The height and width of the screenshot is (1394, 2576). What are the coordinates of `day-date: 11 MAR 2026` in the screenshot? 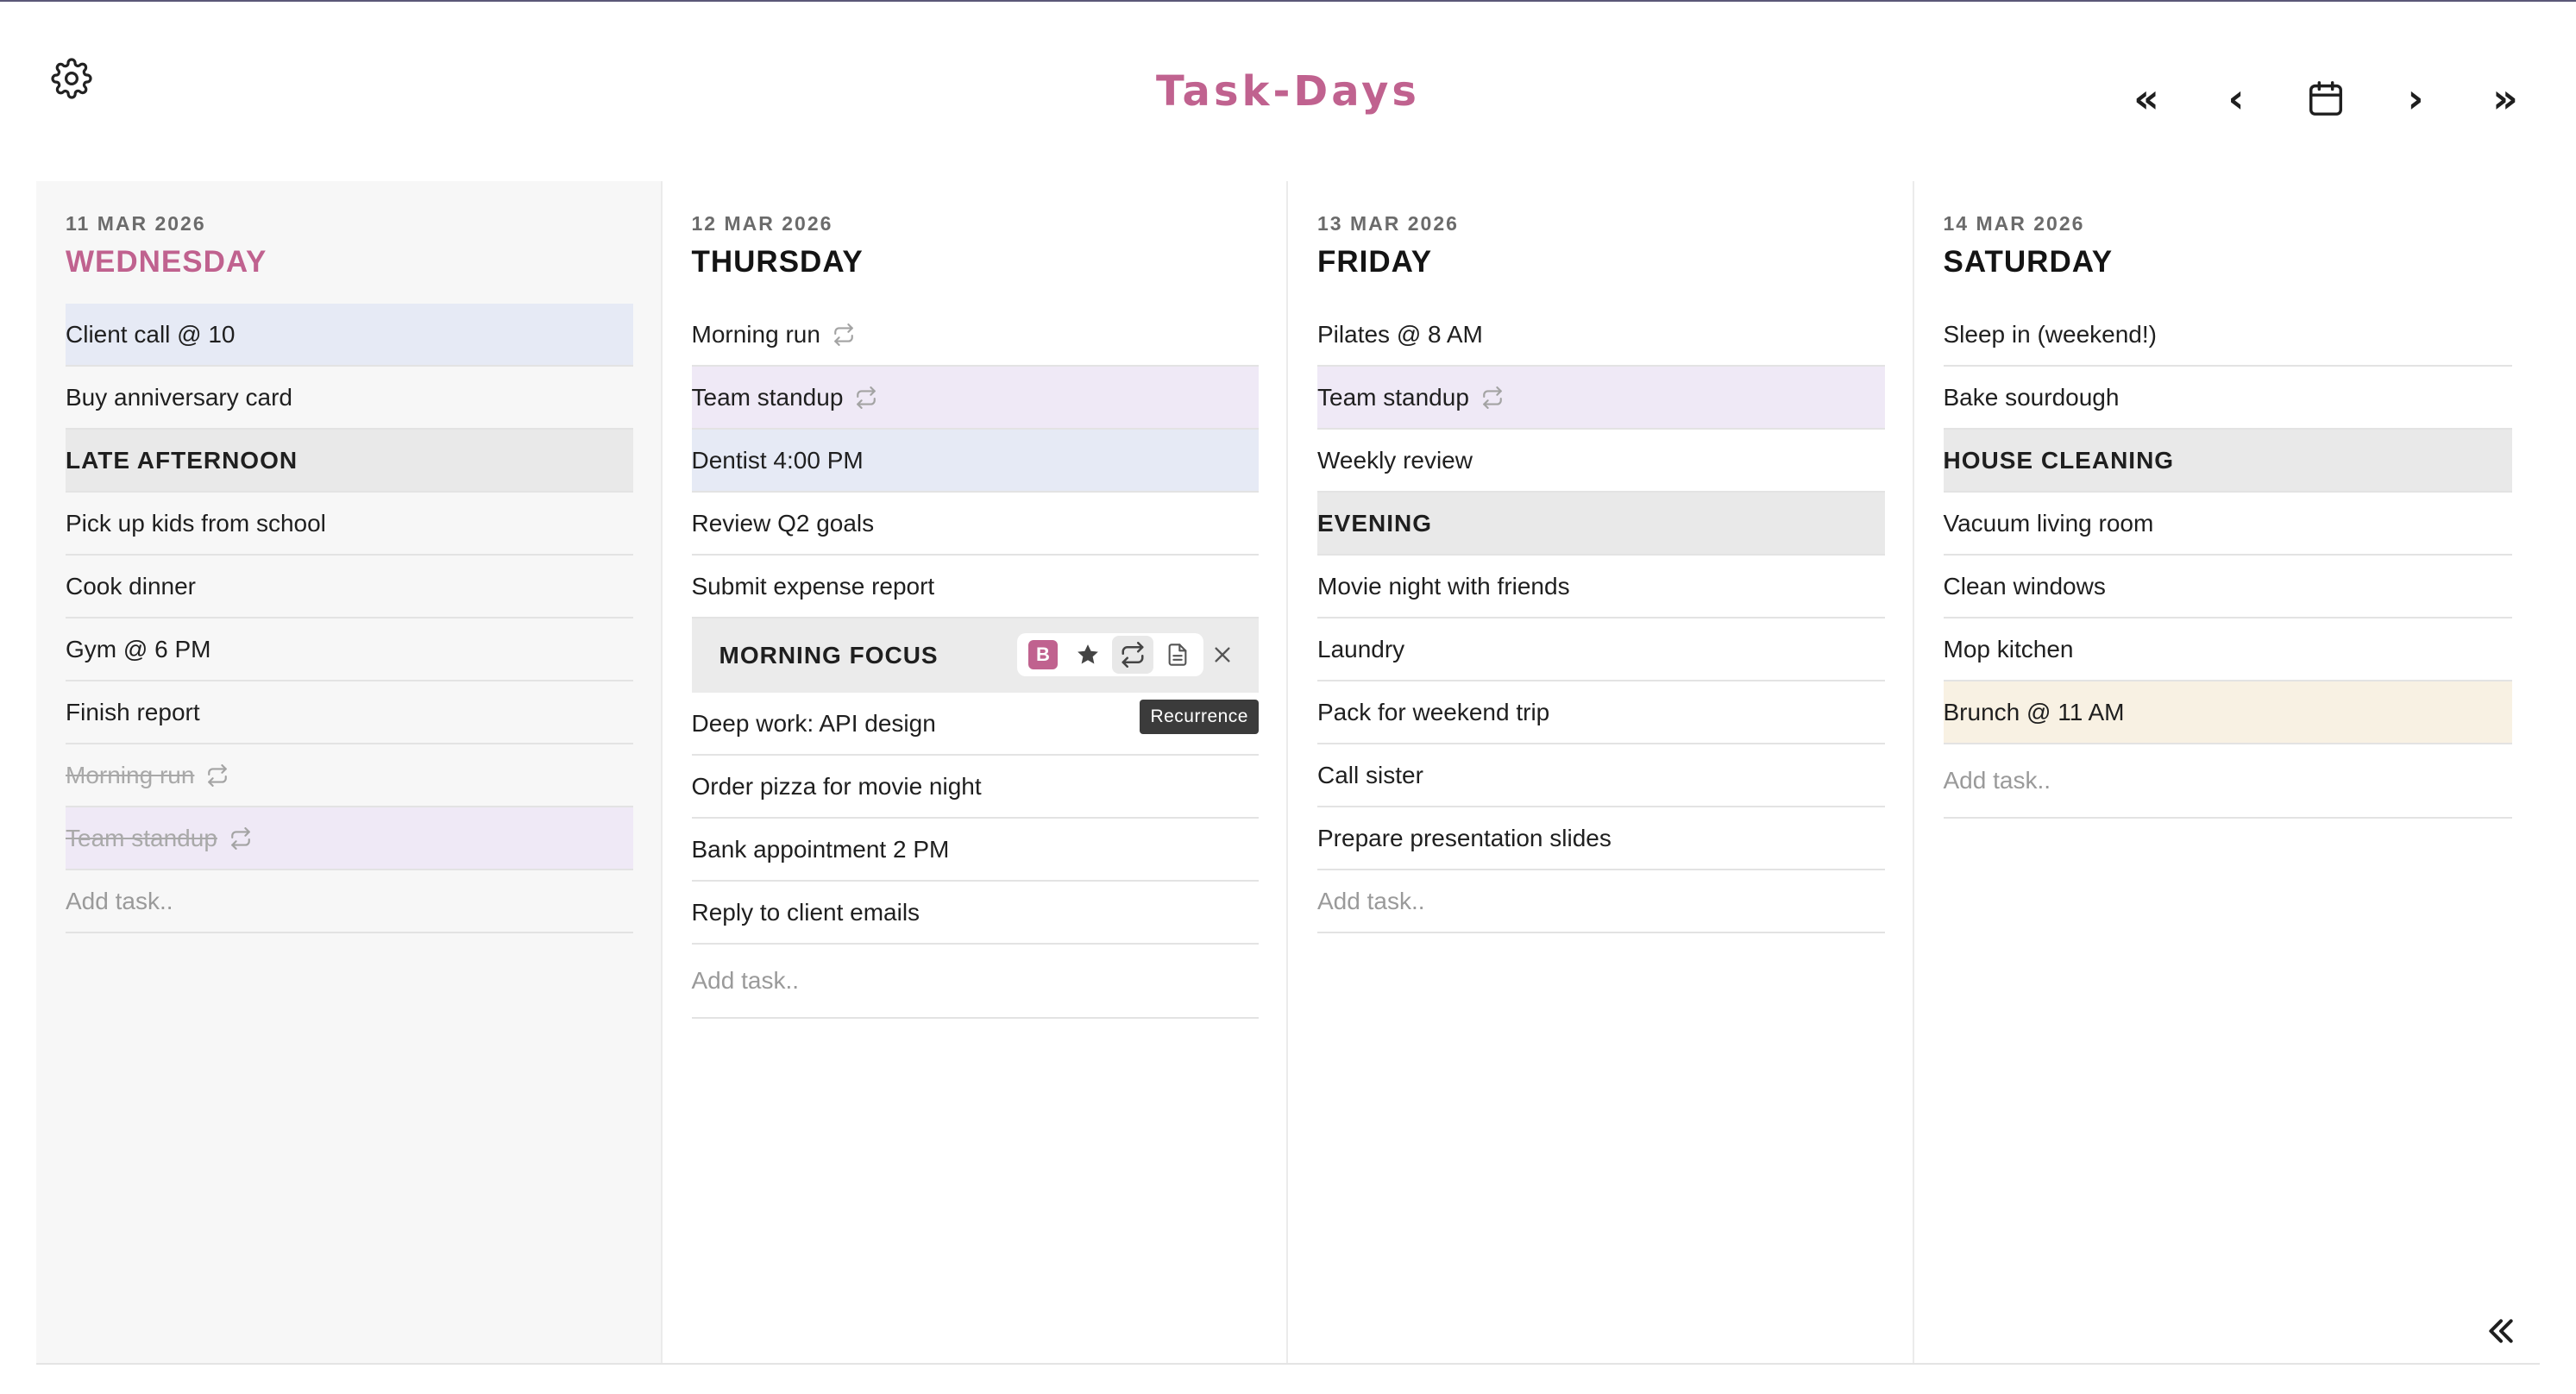 It's located at (136, 223).